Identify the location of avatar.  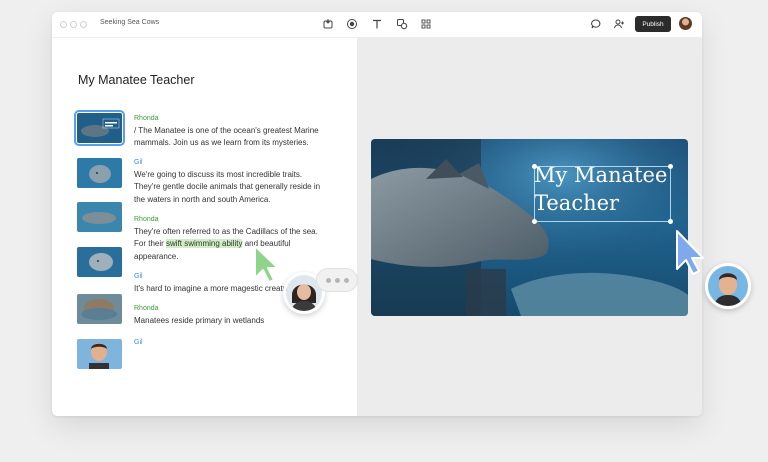
(685, 23).